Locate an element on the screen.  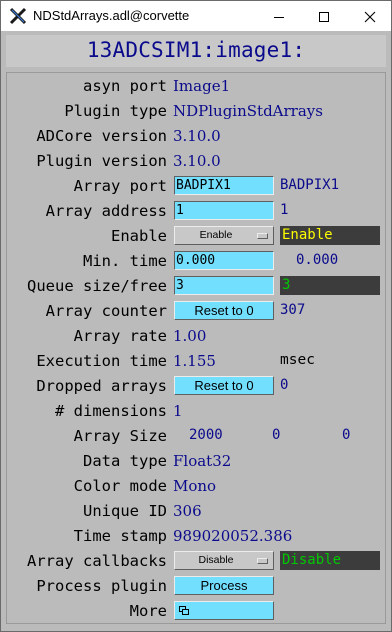
enable-label: Enable is located at coordinates (139, 236).